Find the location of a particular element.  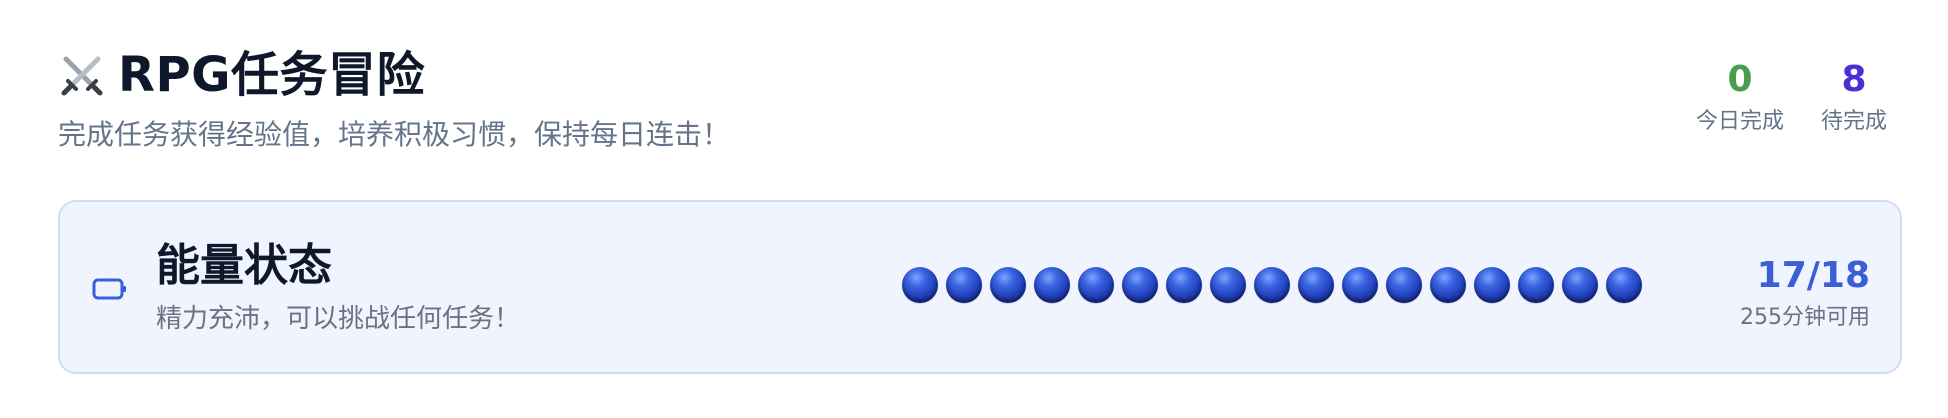

stat-completed-today: 0 今日完成 is located at coordinates (1740, 97).